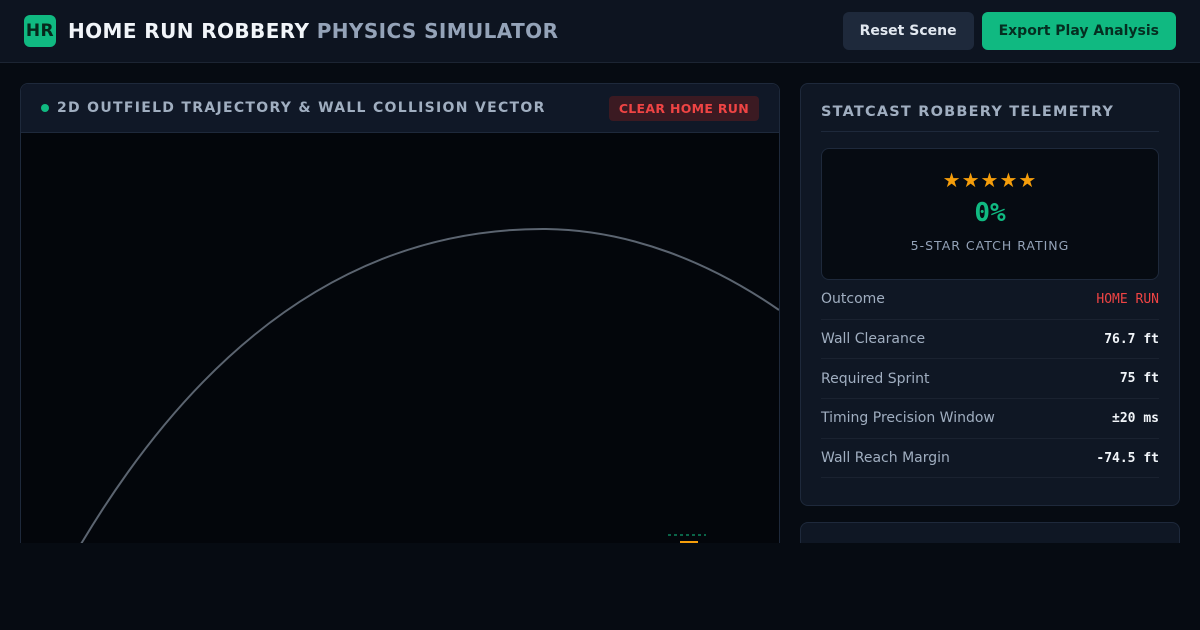 Image resolution: width=1200 pixels, height=630 pixels. What do you see at coordinates (45, 108) in the screenshot?
I see `live-indicator-dot` at bounding box center [45, 108].